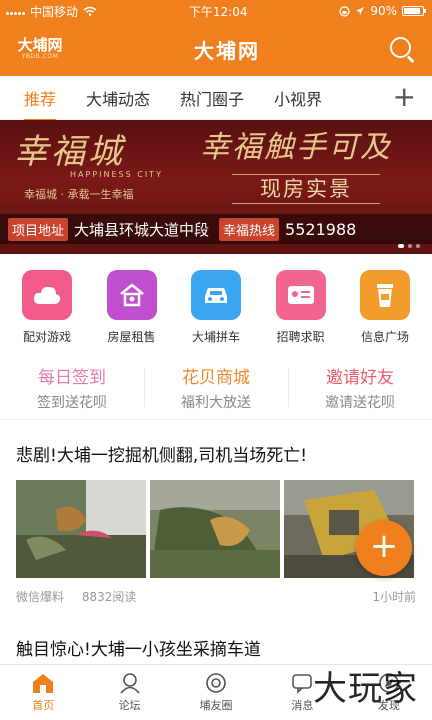 The width and height of the screenshot is (432, 720). Describe the element at coordinates (414, 11) in the screenshot. I see `battery-icon` at that location.